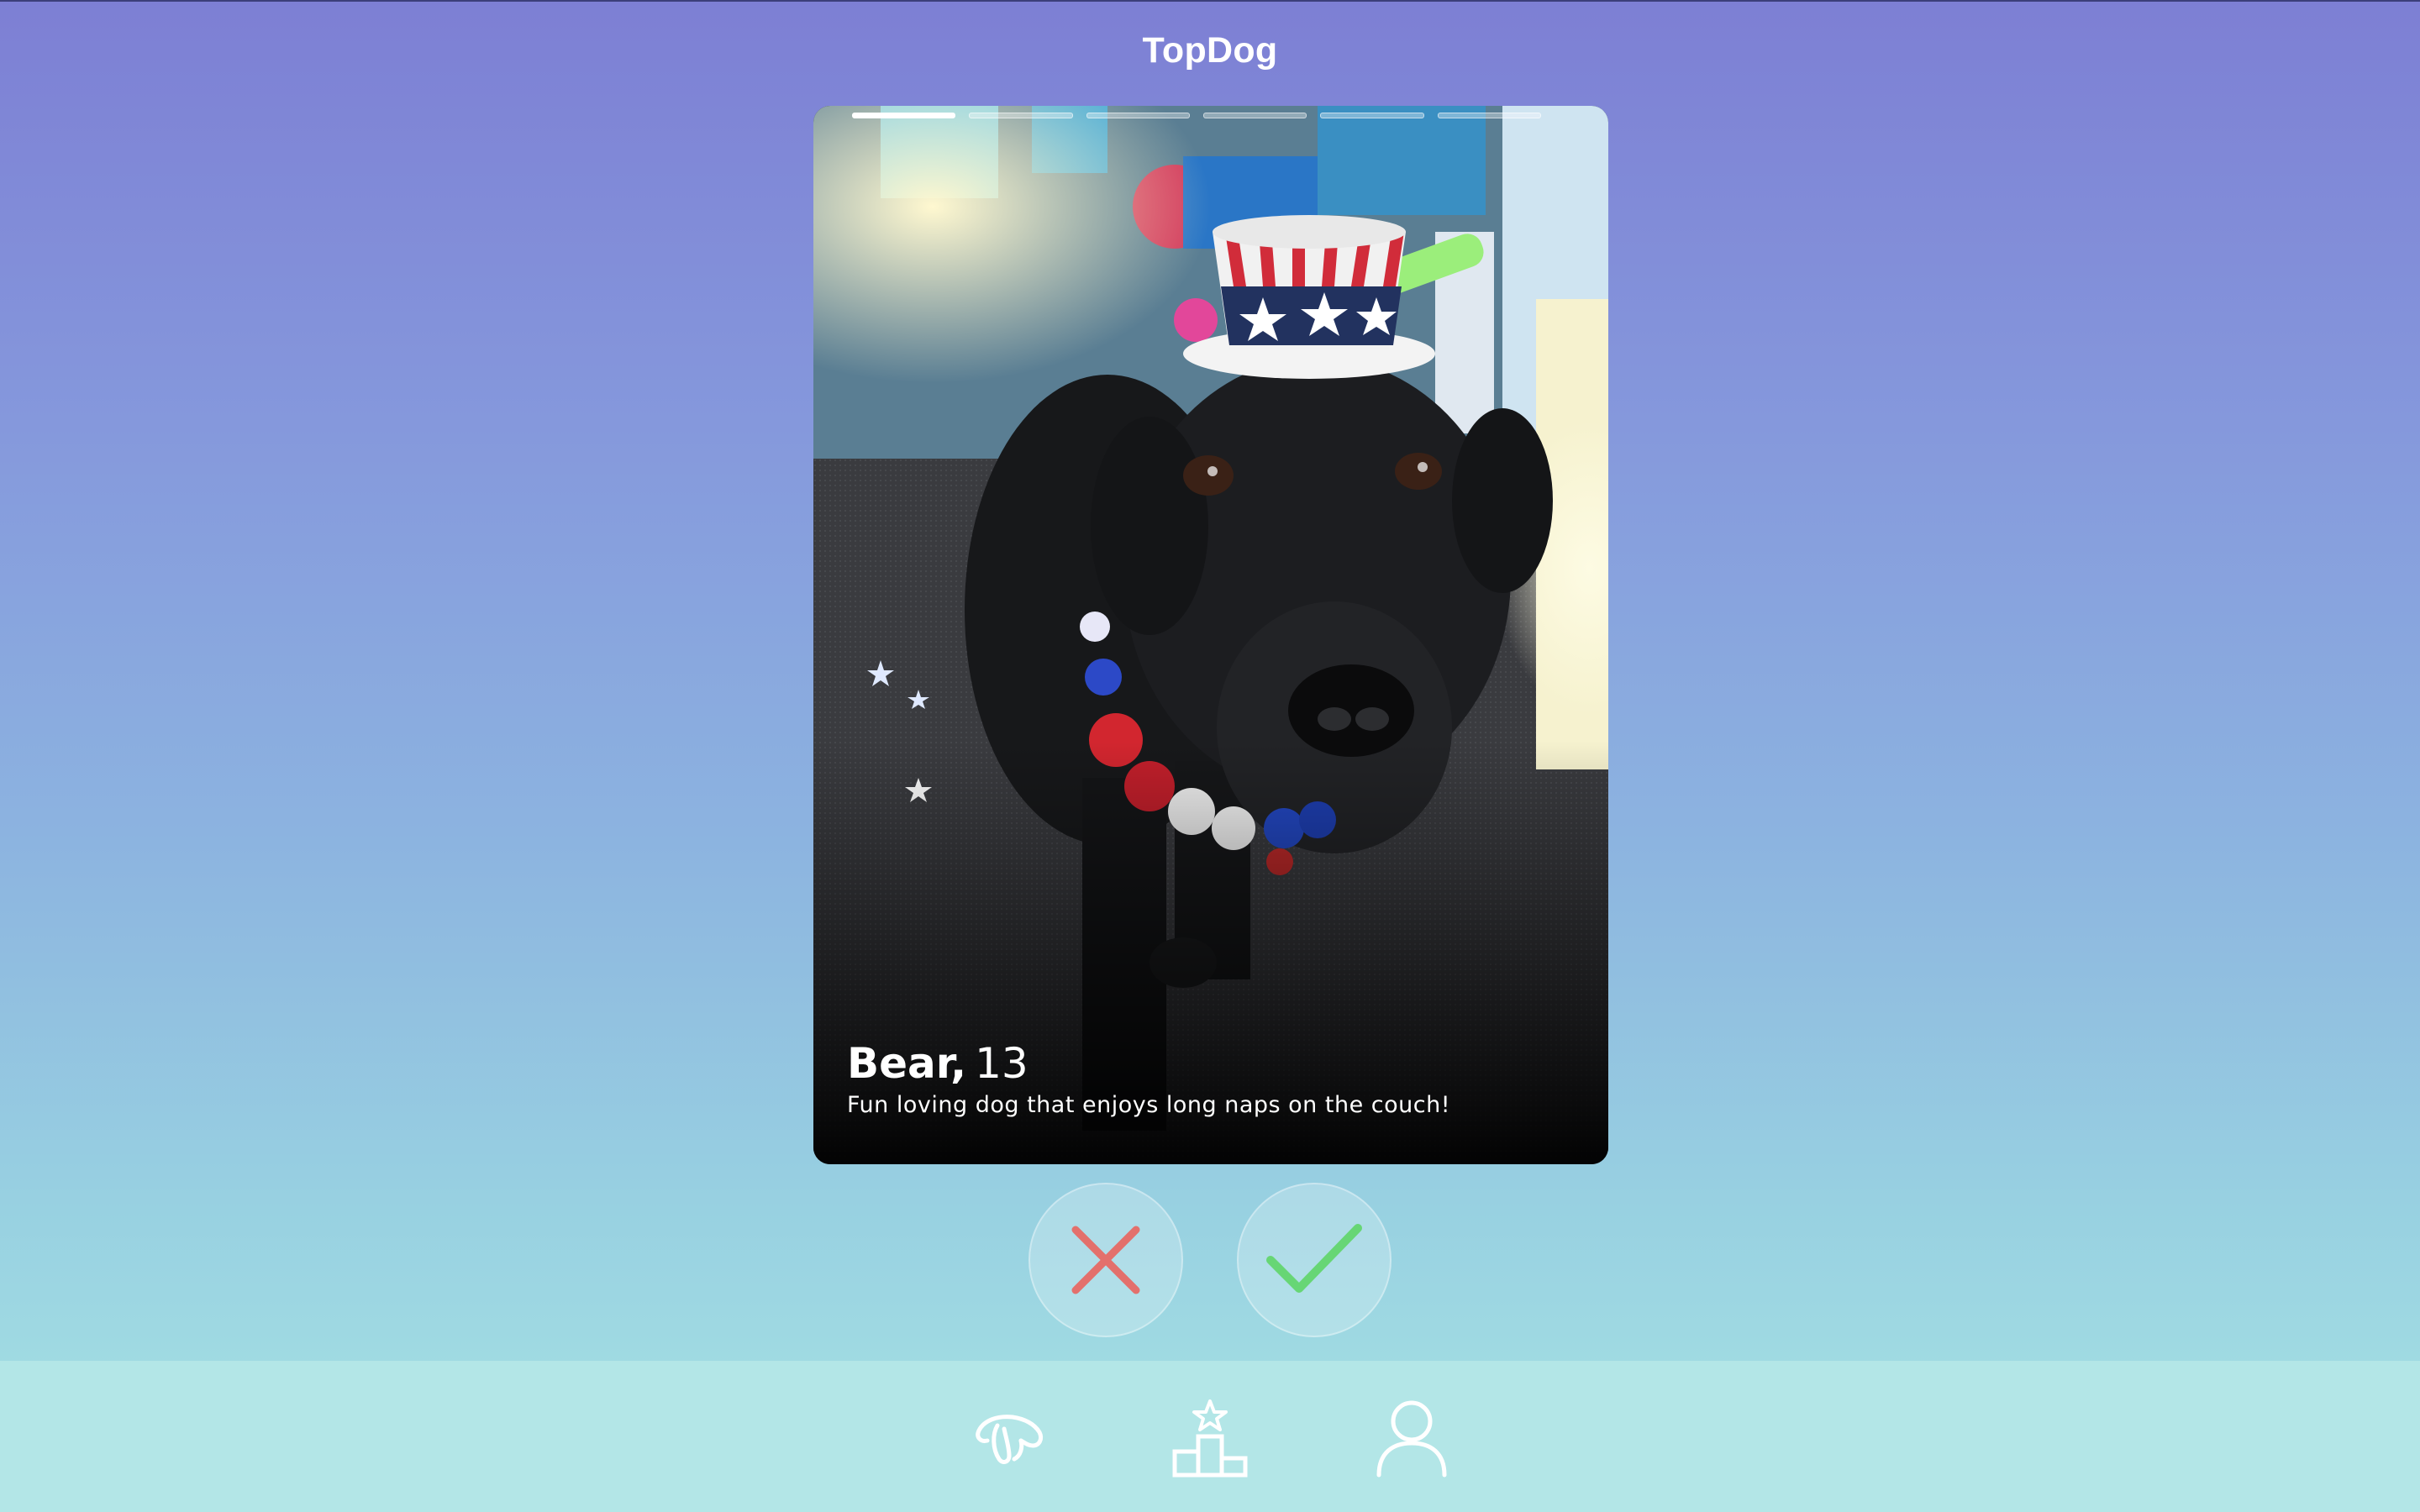 The height and width of the screenshot is (1512, 2420). Describe the element at coordinates (1208, 1063) in the screenshot. I see `name-age-line: Bear, 13` at that location.